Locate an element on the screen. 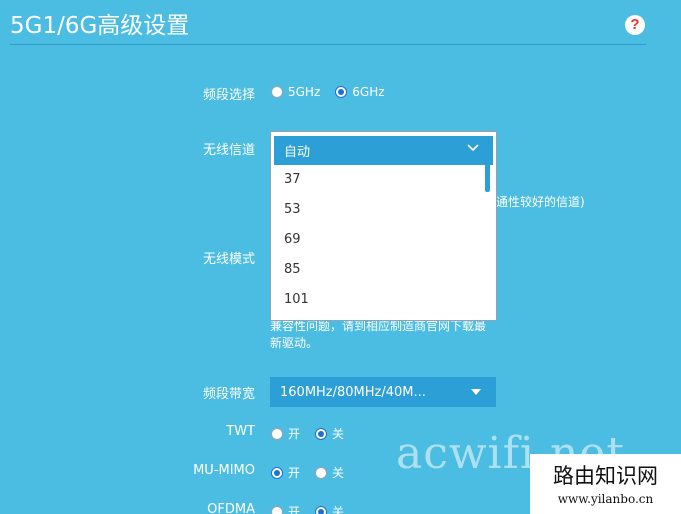 The image size is (681, 514). mumimo-on-label: 开 is located at coordinates (294, 473).